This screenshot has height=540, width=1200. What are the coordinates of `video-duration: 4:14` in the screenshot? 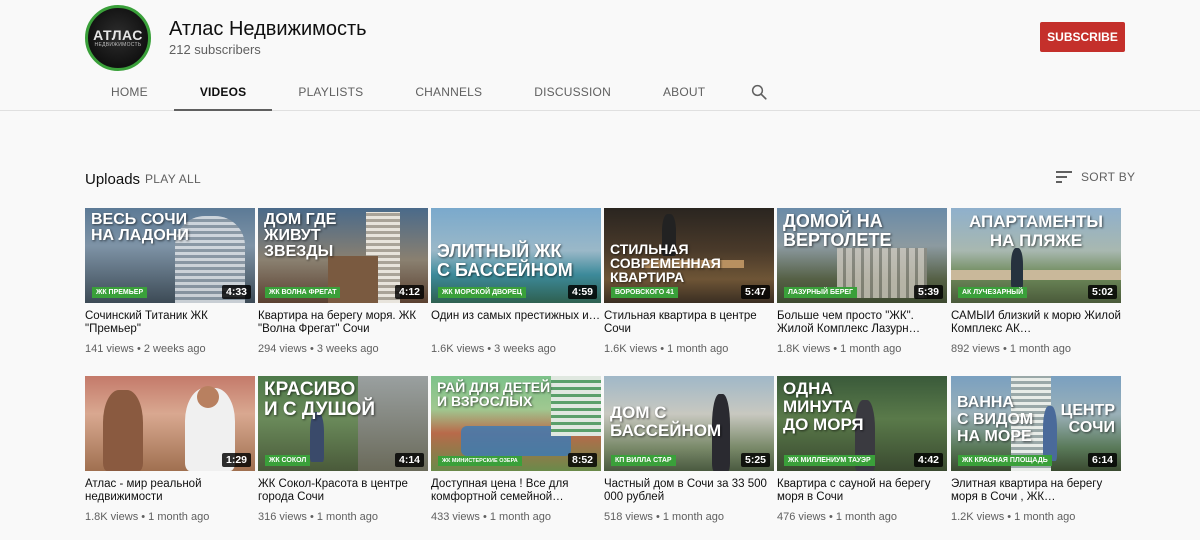 It's located at (409, 460).